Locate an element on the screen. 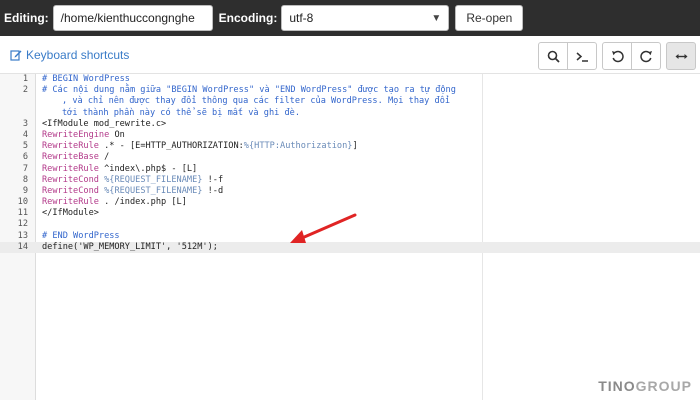  toggle-wrap-button is located at coordinates (681, 56).